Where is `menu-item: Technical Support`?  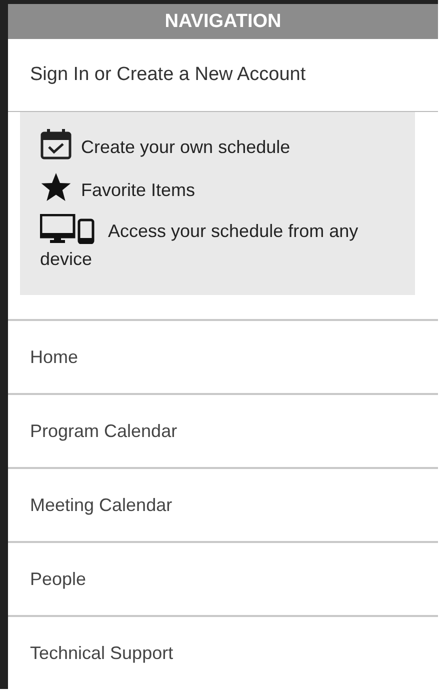 menu-item: Technical Support is located at coordinates (223, 652).